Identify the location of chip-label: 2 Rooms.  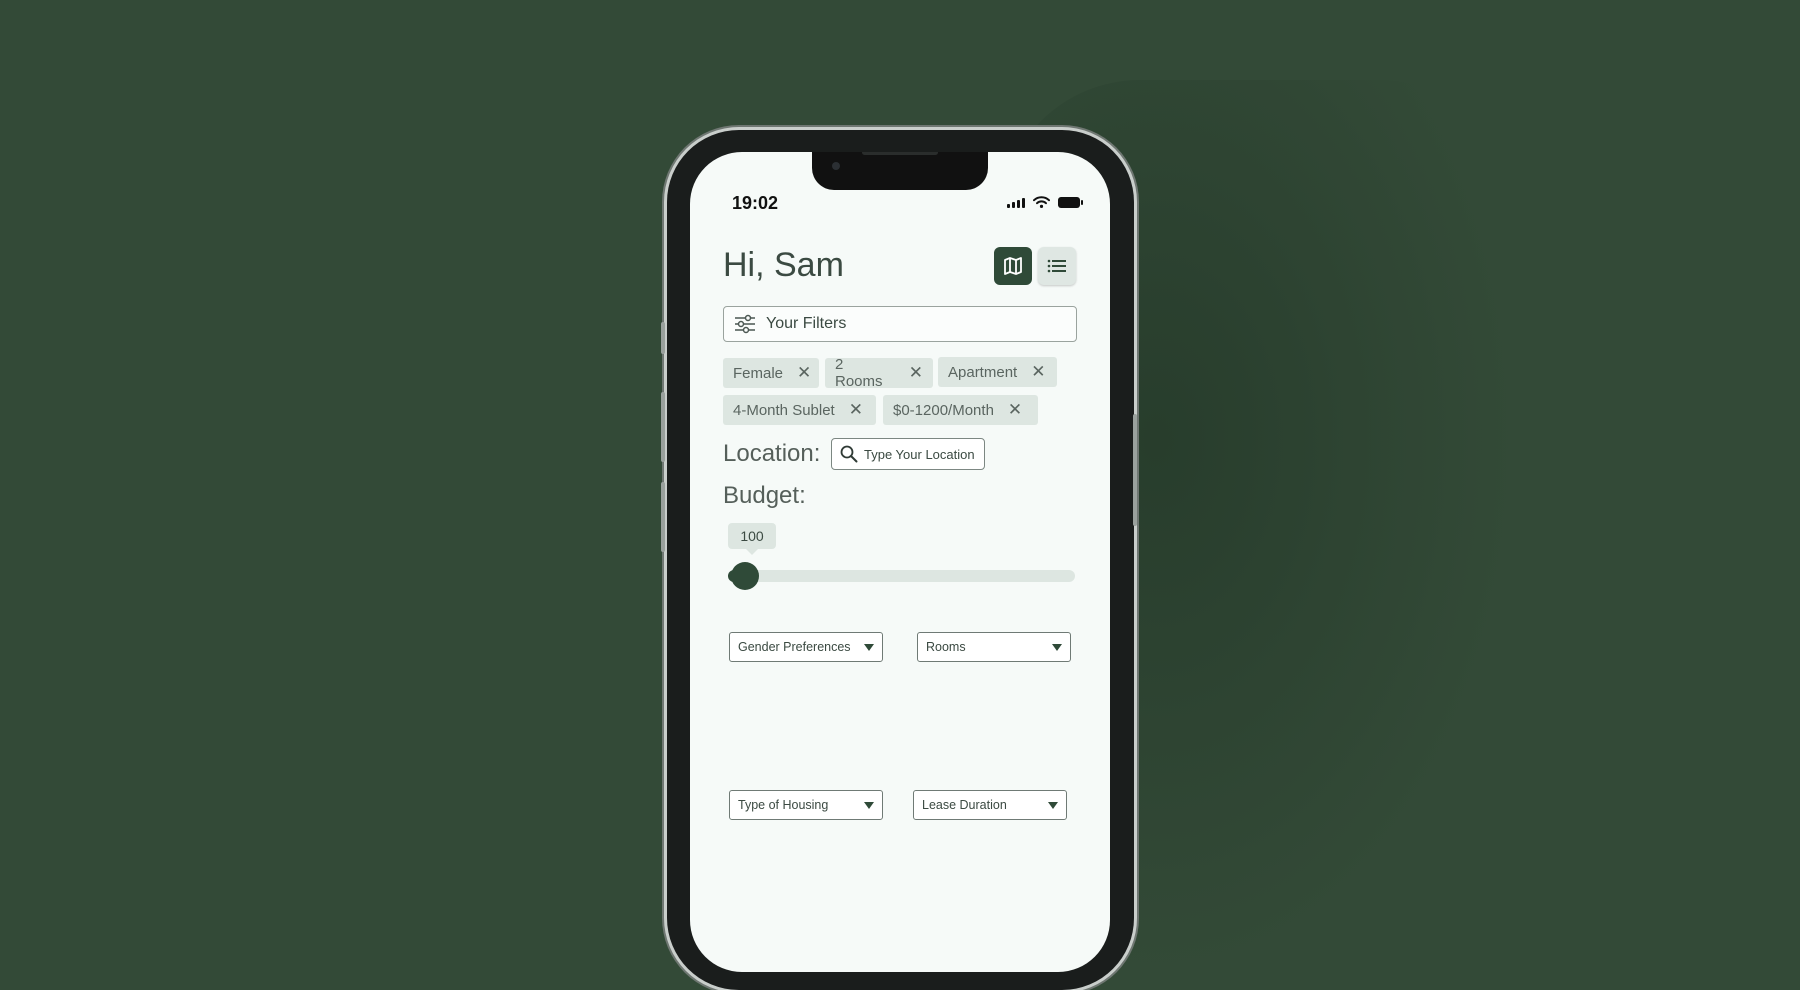
(859, 373).